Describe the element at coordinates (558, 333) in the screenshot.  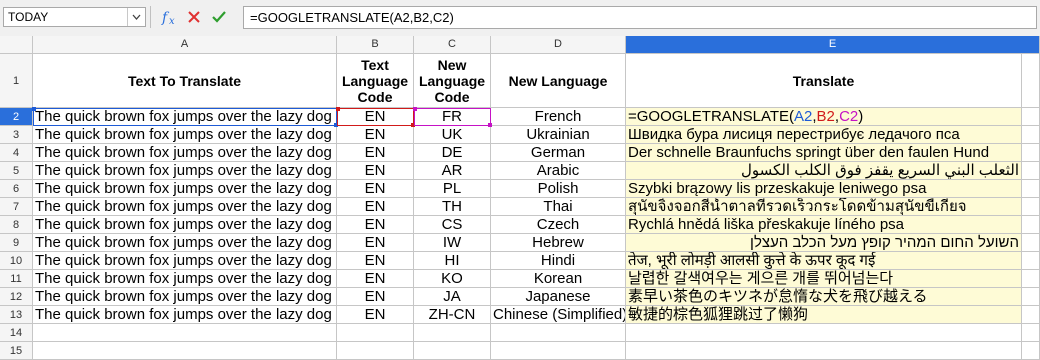
I see `cell-d14` at that location.